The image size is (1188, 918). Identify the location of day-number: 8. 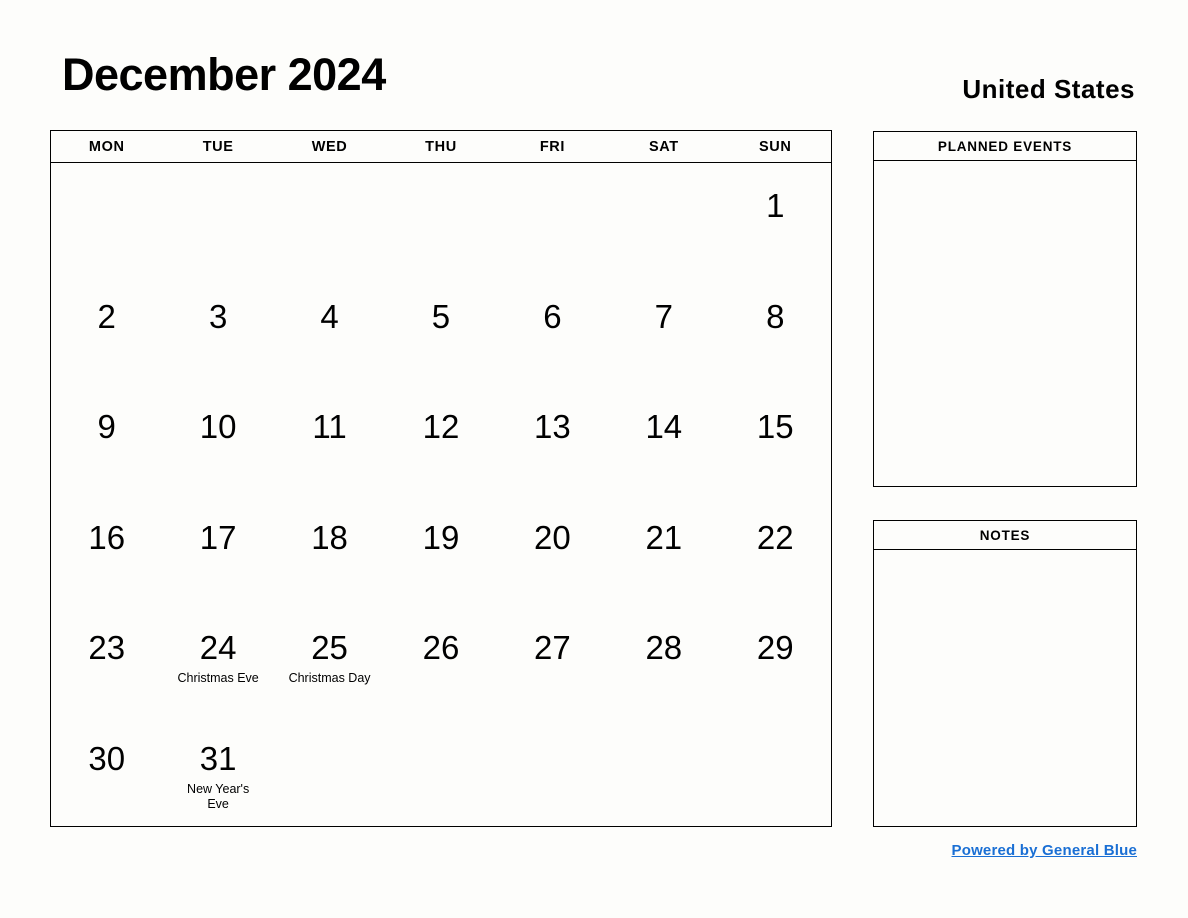
(775, 316).